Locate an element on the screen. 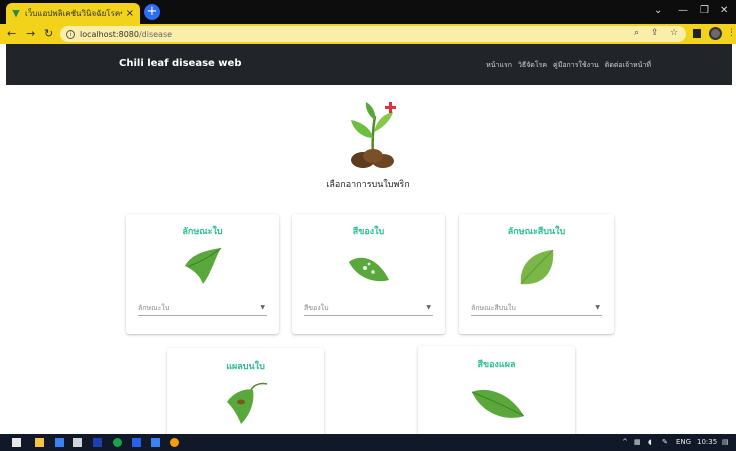 Image resolution: width=736 pixels, height=451 pixels. card-title: สีของแผล is located at coordinates (496, 365).